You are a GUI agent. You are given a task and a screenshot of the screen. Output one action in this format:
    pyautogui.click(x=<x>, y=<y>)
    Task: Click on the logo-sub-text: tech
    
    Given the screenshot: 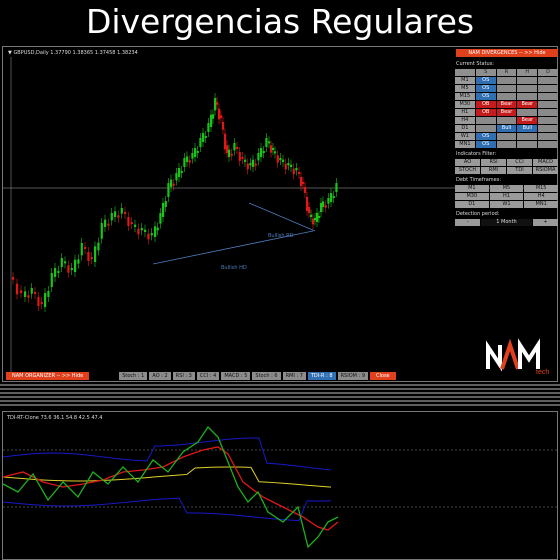 What is the action you would take?
    pyautogui.click(x=542, y=372)
    